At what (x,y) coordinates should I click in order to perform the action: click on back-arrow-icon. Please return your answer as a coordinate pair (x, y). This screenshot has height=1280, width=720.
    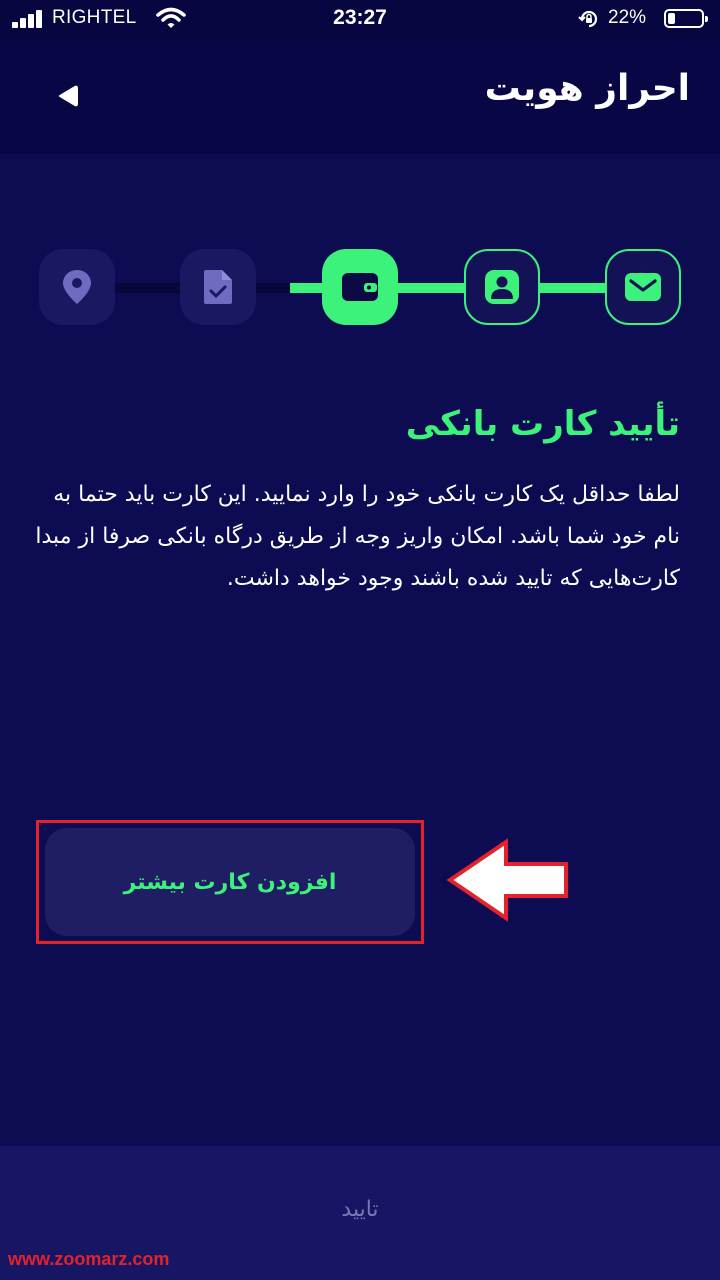
    Looking at the image, I should click on (68, 96).